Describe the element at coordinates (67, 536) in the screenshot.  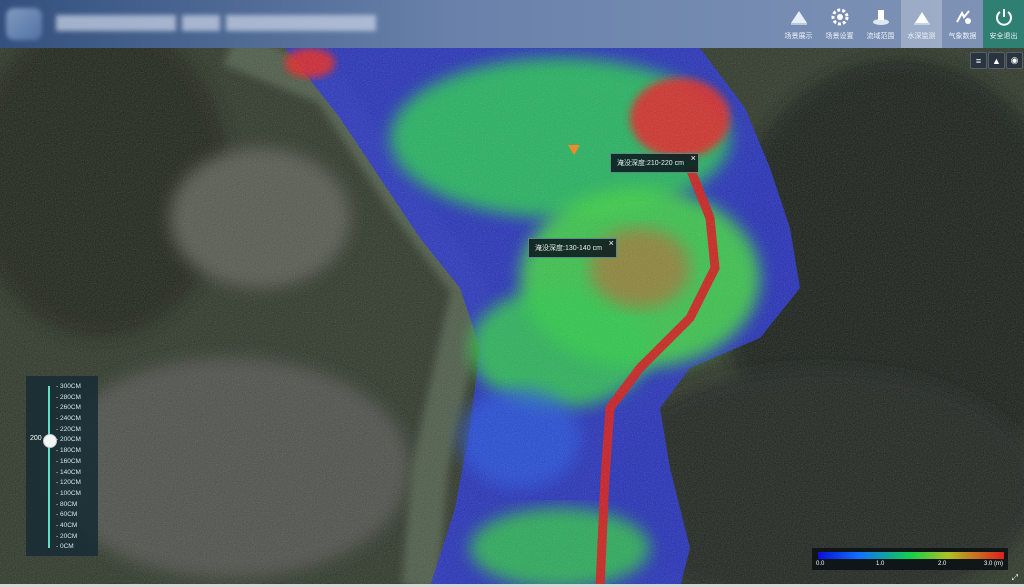
I see `slider-tick-label: - 20CM` at that location.